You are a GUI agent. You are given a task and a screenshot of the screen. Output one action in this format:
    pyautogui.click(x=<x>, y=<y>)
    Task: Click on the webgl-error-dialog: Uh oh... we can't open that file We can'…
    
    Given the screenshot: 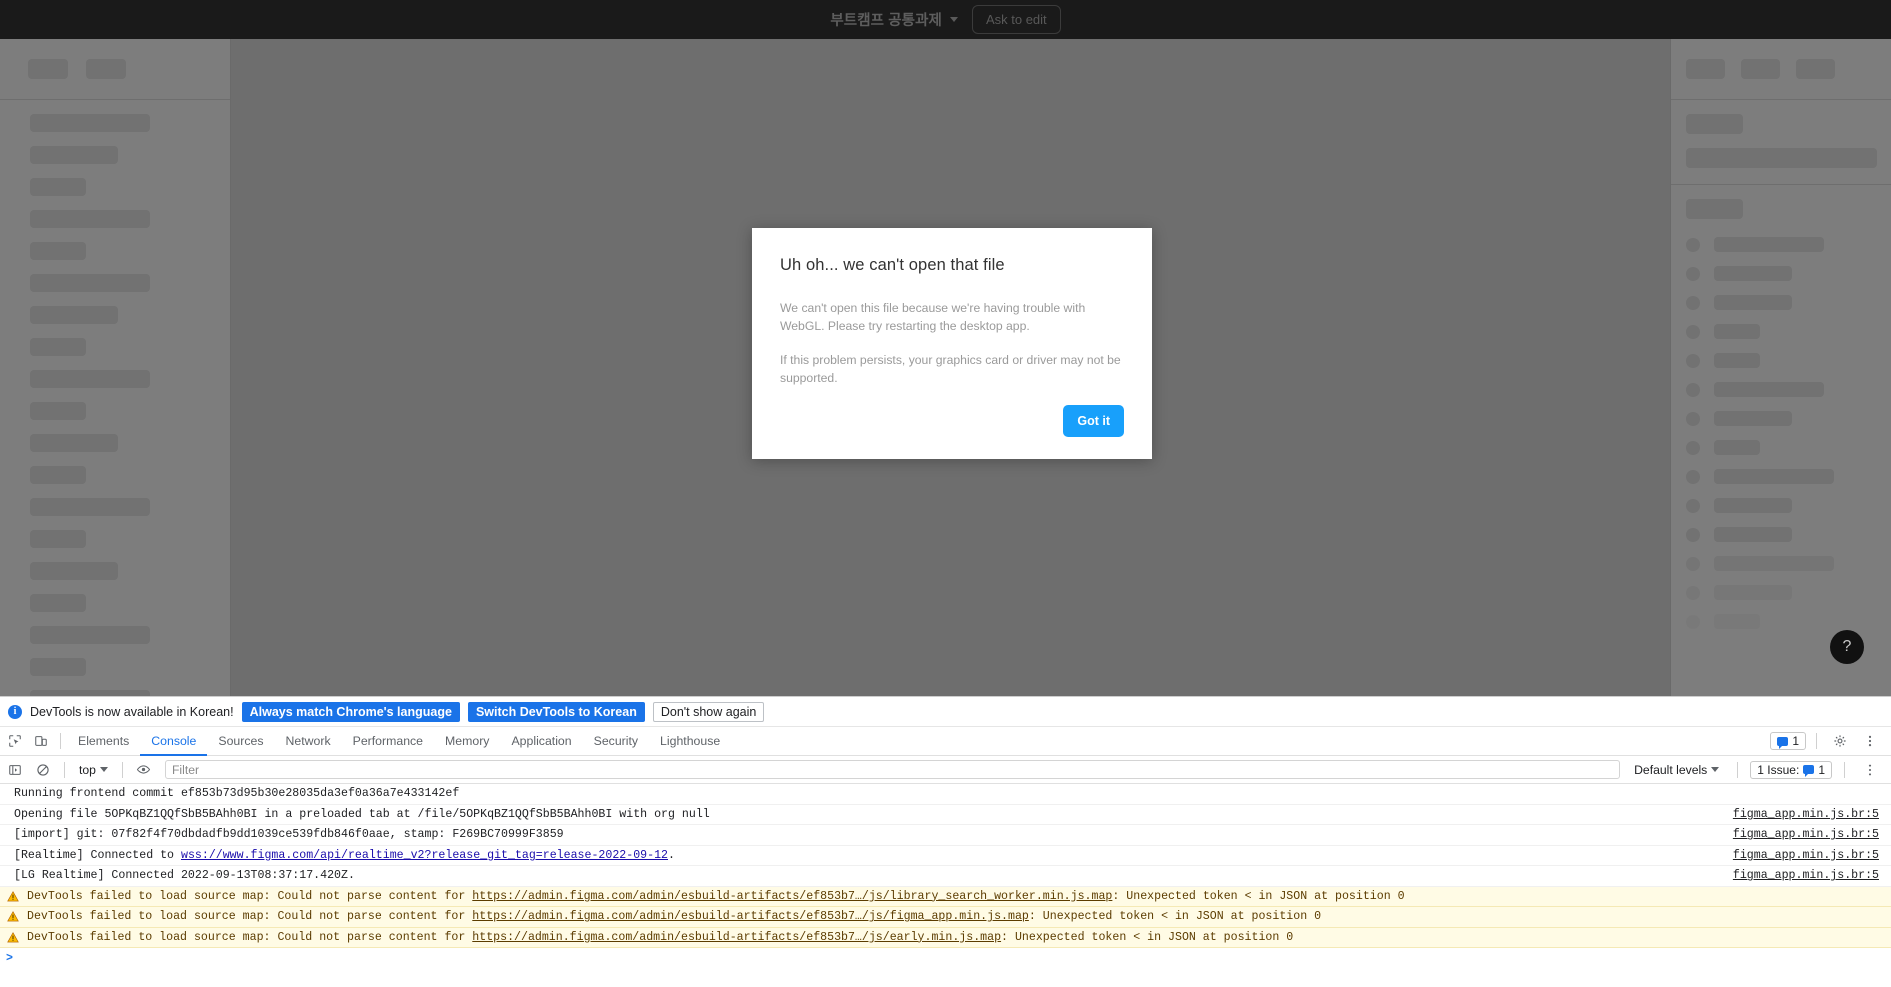 What is the action you would take?
    pyautogui.click(x=952, y=343)
    